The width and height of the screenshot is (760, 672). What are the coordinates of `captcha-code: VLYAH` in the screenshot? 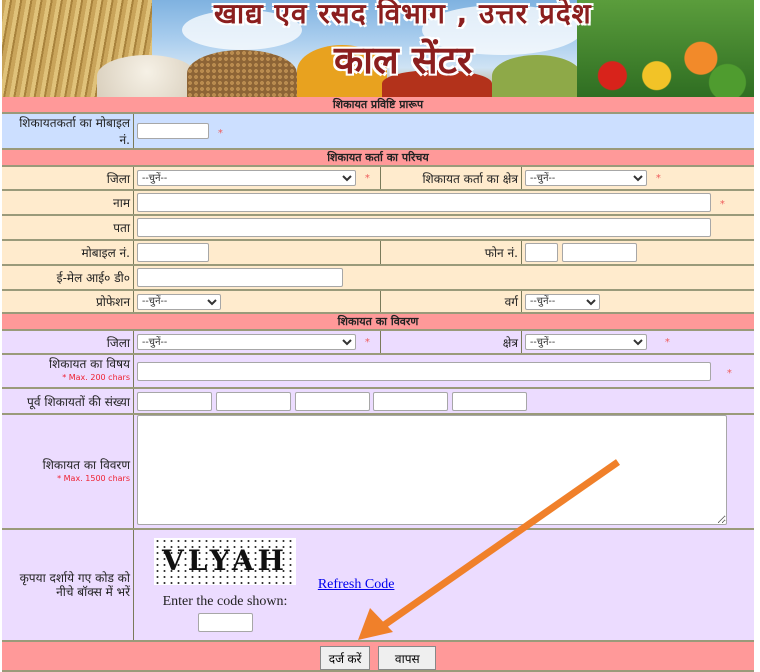 It's located at (225, 560).